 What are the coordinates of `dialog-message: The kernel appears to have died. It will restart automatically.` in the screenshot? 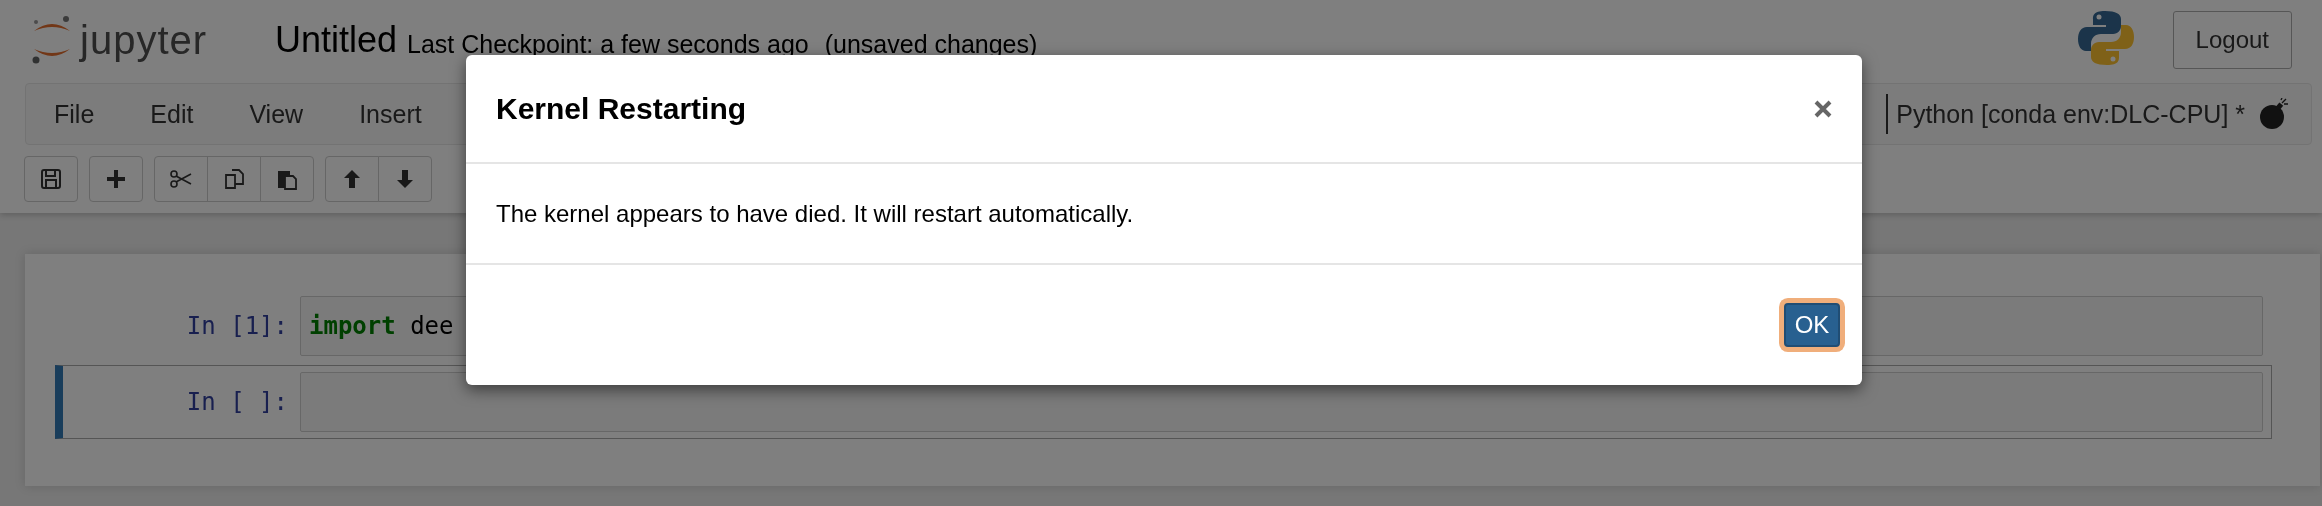 It's located at (815, 213).